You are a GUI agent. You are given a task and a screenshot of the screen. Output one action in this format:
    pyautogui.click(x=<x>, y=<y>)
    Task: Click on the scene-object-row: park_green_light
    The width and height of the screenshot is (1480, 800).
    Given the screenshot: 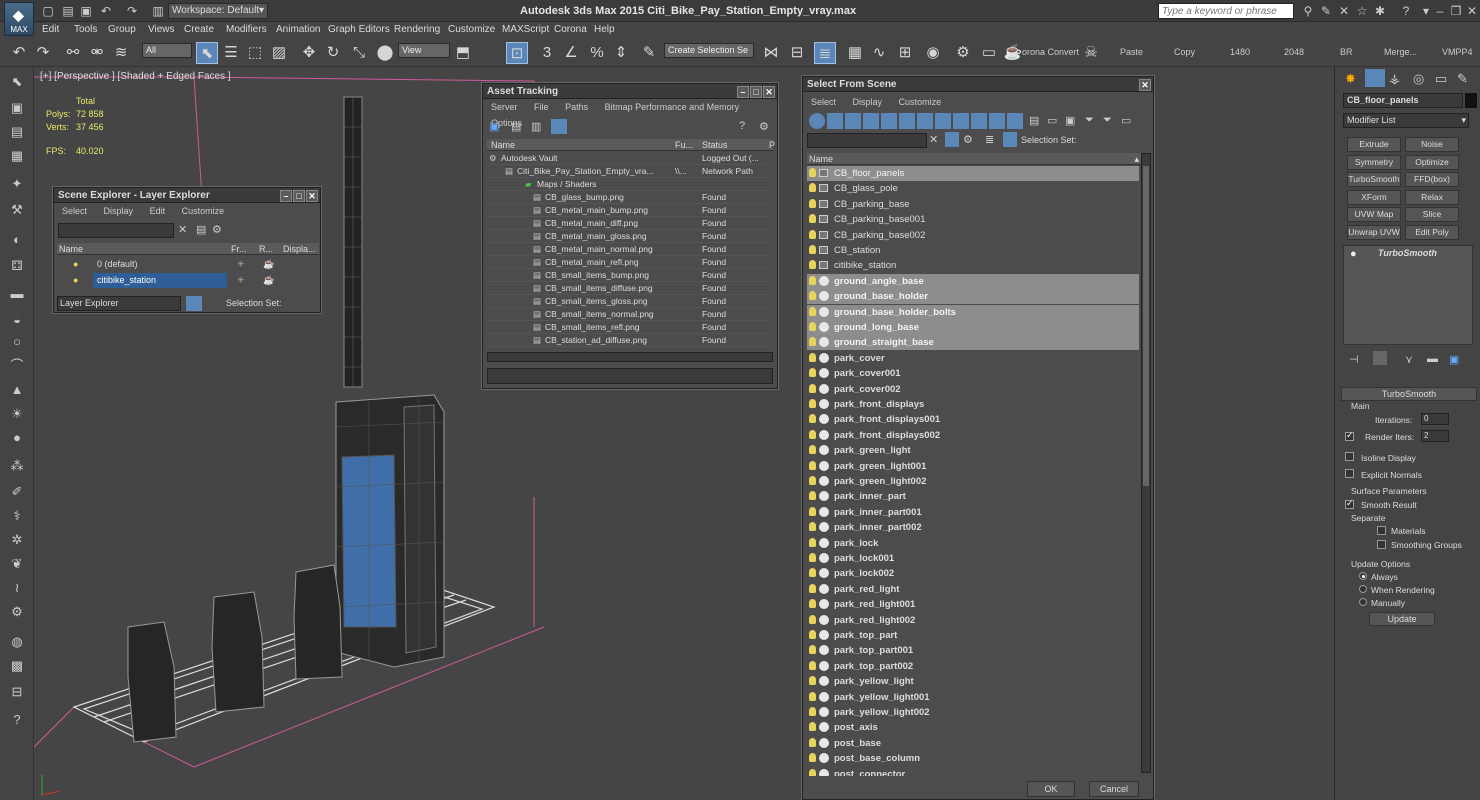 What is the action you would take?
    pyautogui.click(x=973, y=450)
    